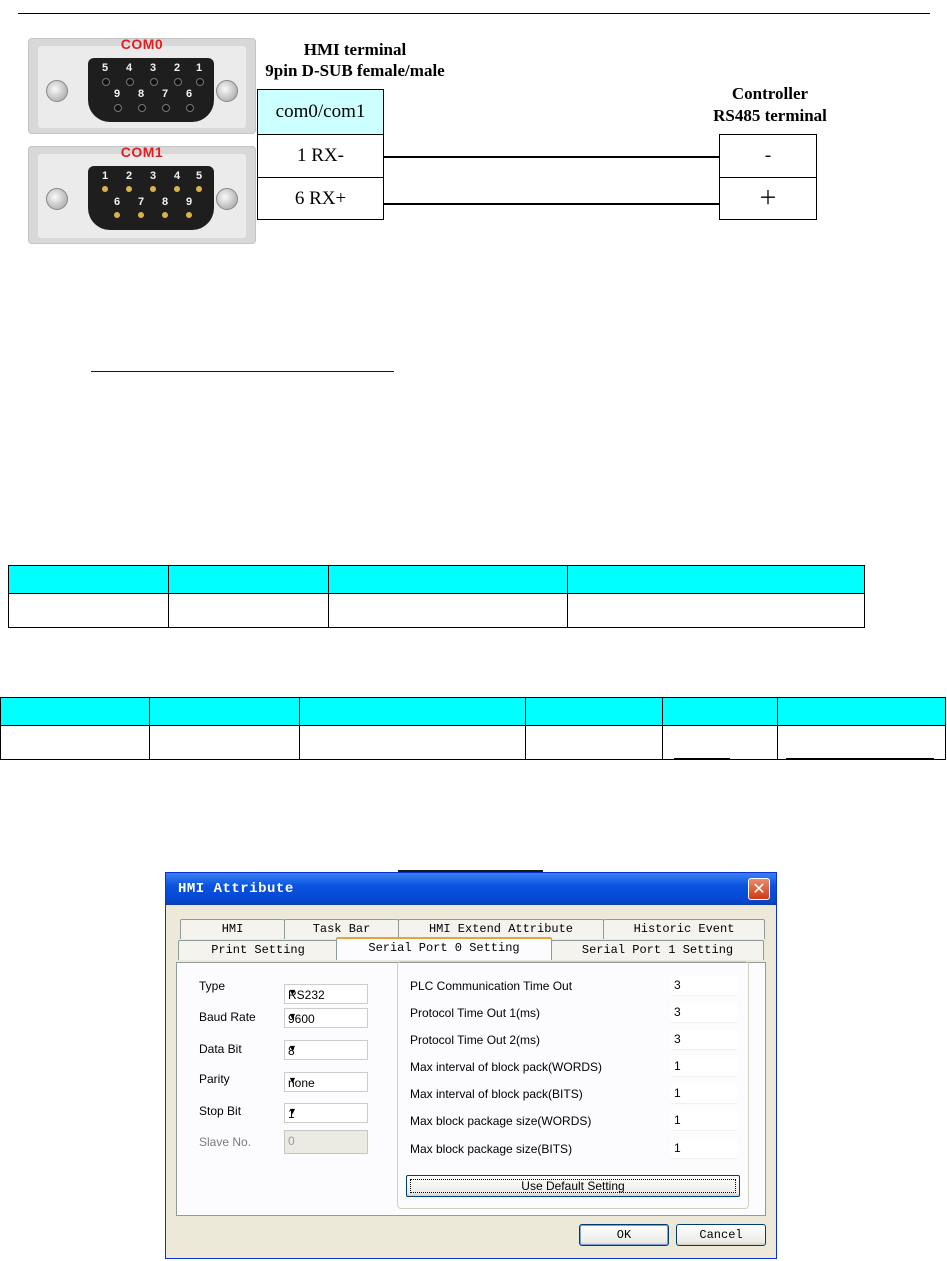  Describe the element at coordinates (326, 1113) in the screenshot. I see `stop-bit-select: 1 ▼` at that location.